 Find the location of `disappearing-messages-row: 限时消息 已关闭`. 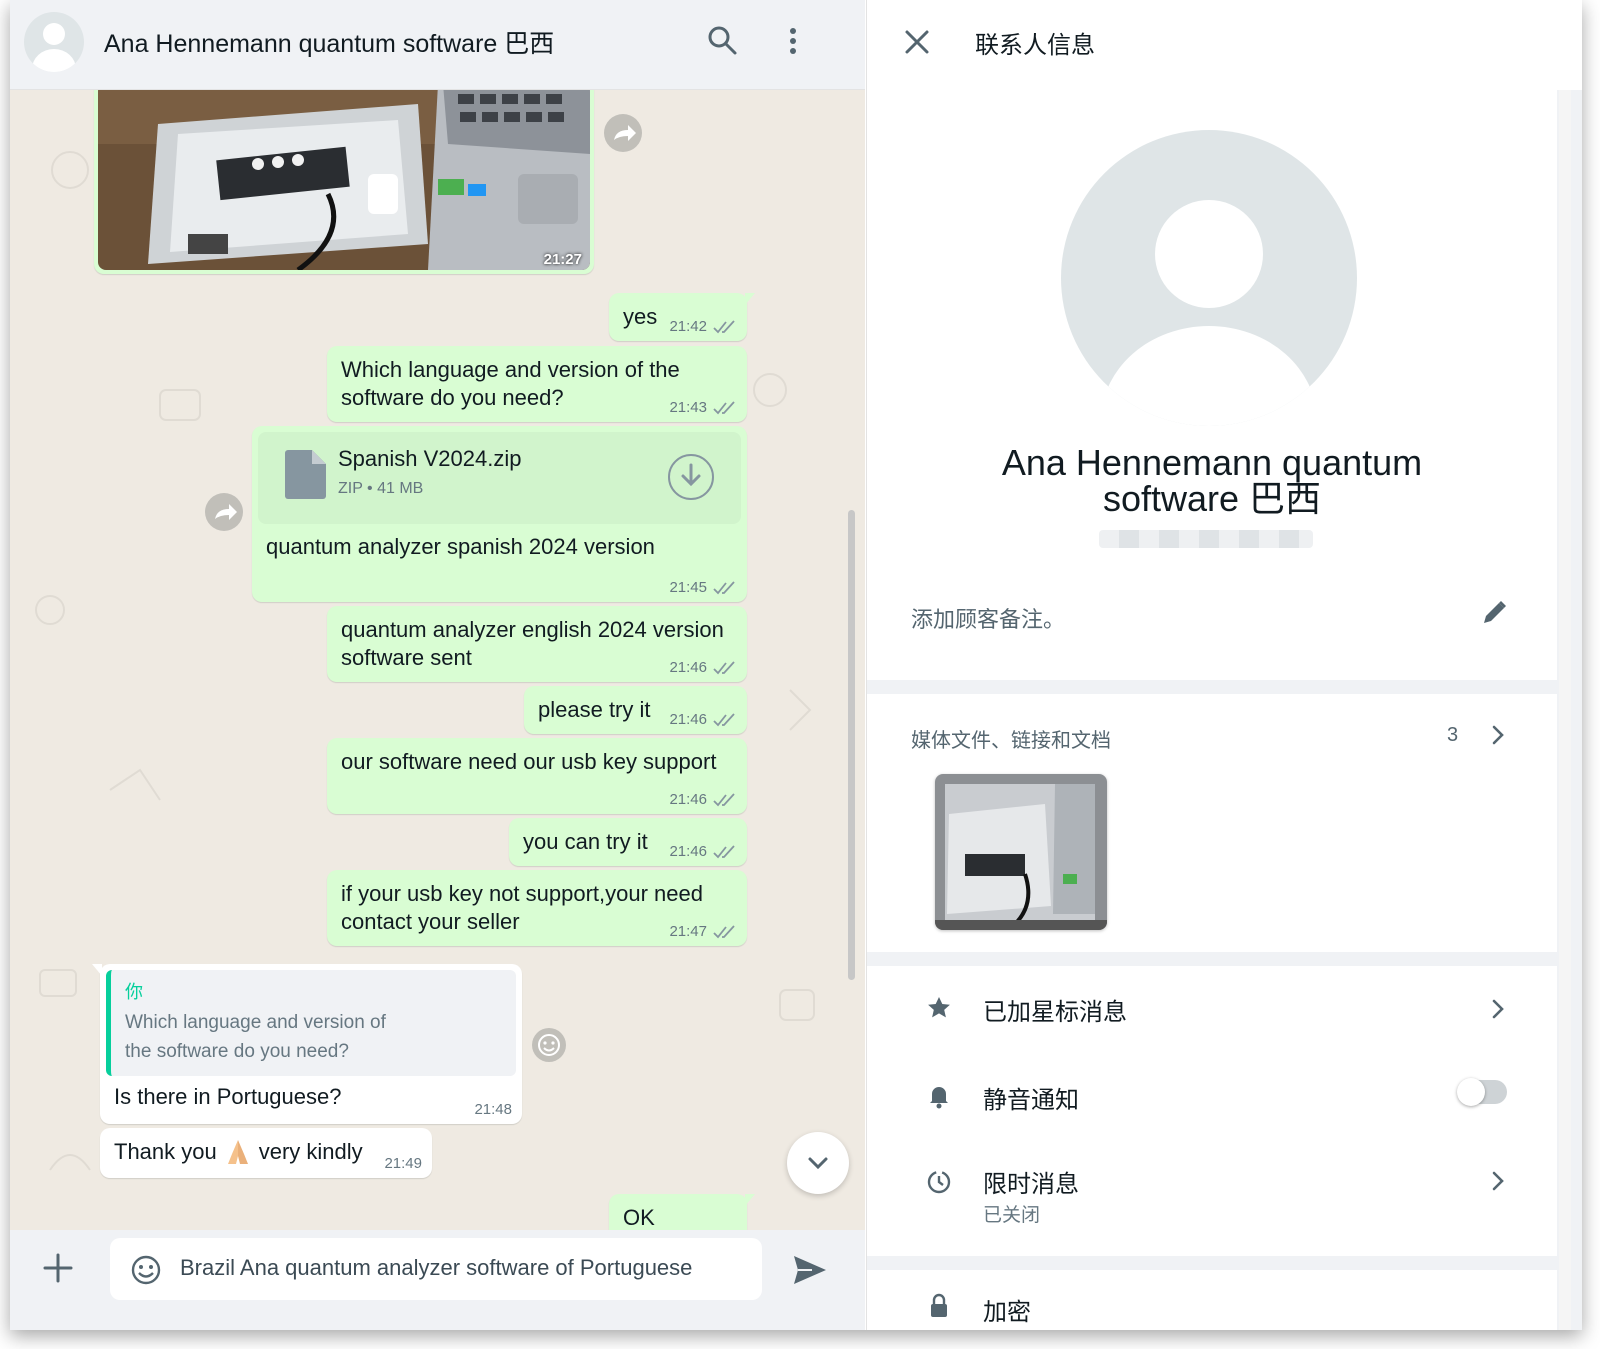

disappearing-messages-row: 限时消息 已关闭 is located at coordinates (1212, 1188).